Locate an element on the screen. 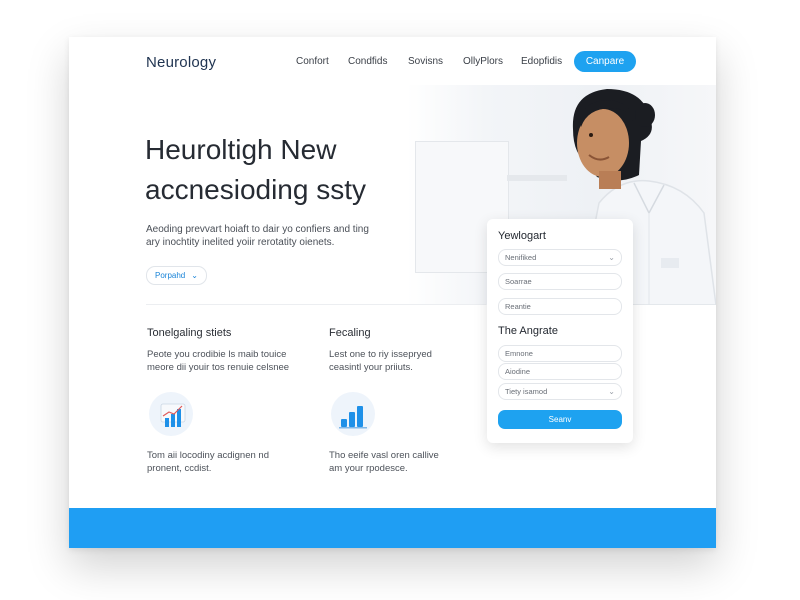 The height and width of the screenshot is (600, 800). hero-title: Heuroltigh New accnesioding ssty is located at coordinates (295, 170).